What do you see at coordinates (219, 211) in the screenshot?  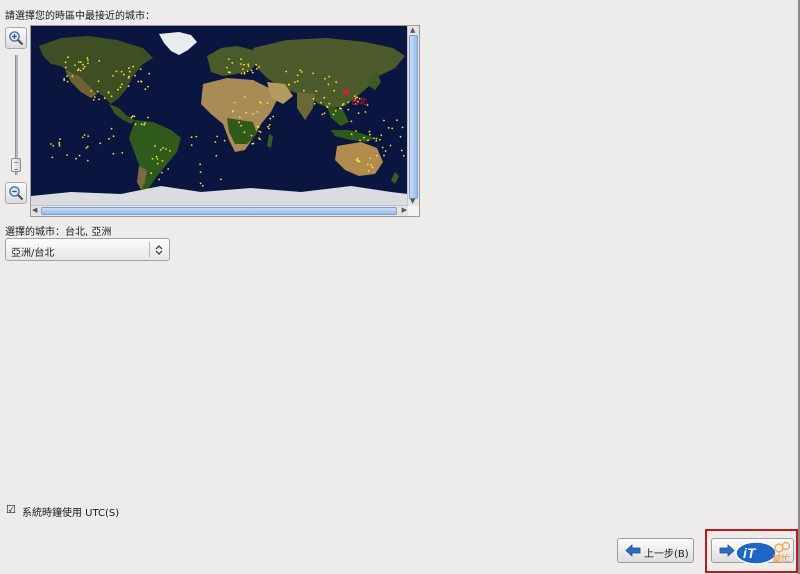 I see `map-horizontal-scroll-thumb` at bounding box center [219, 211].